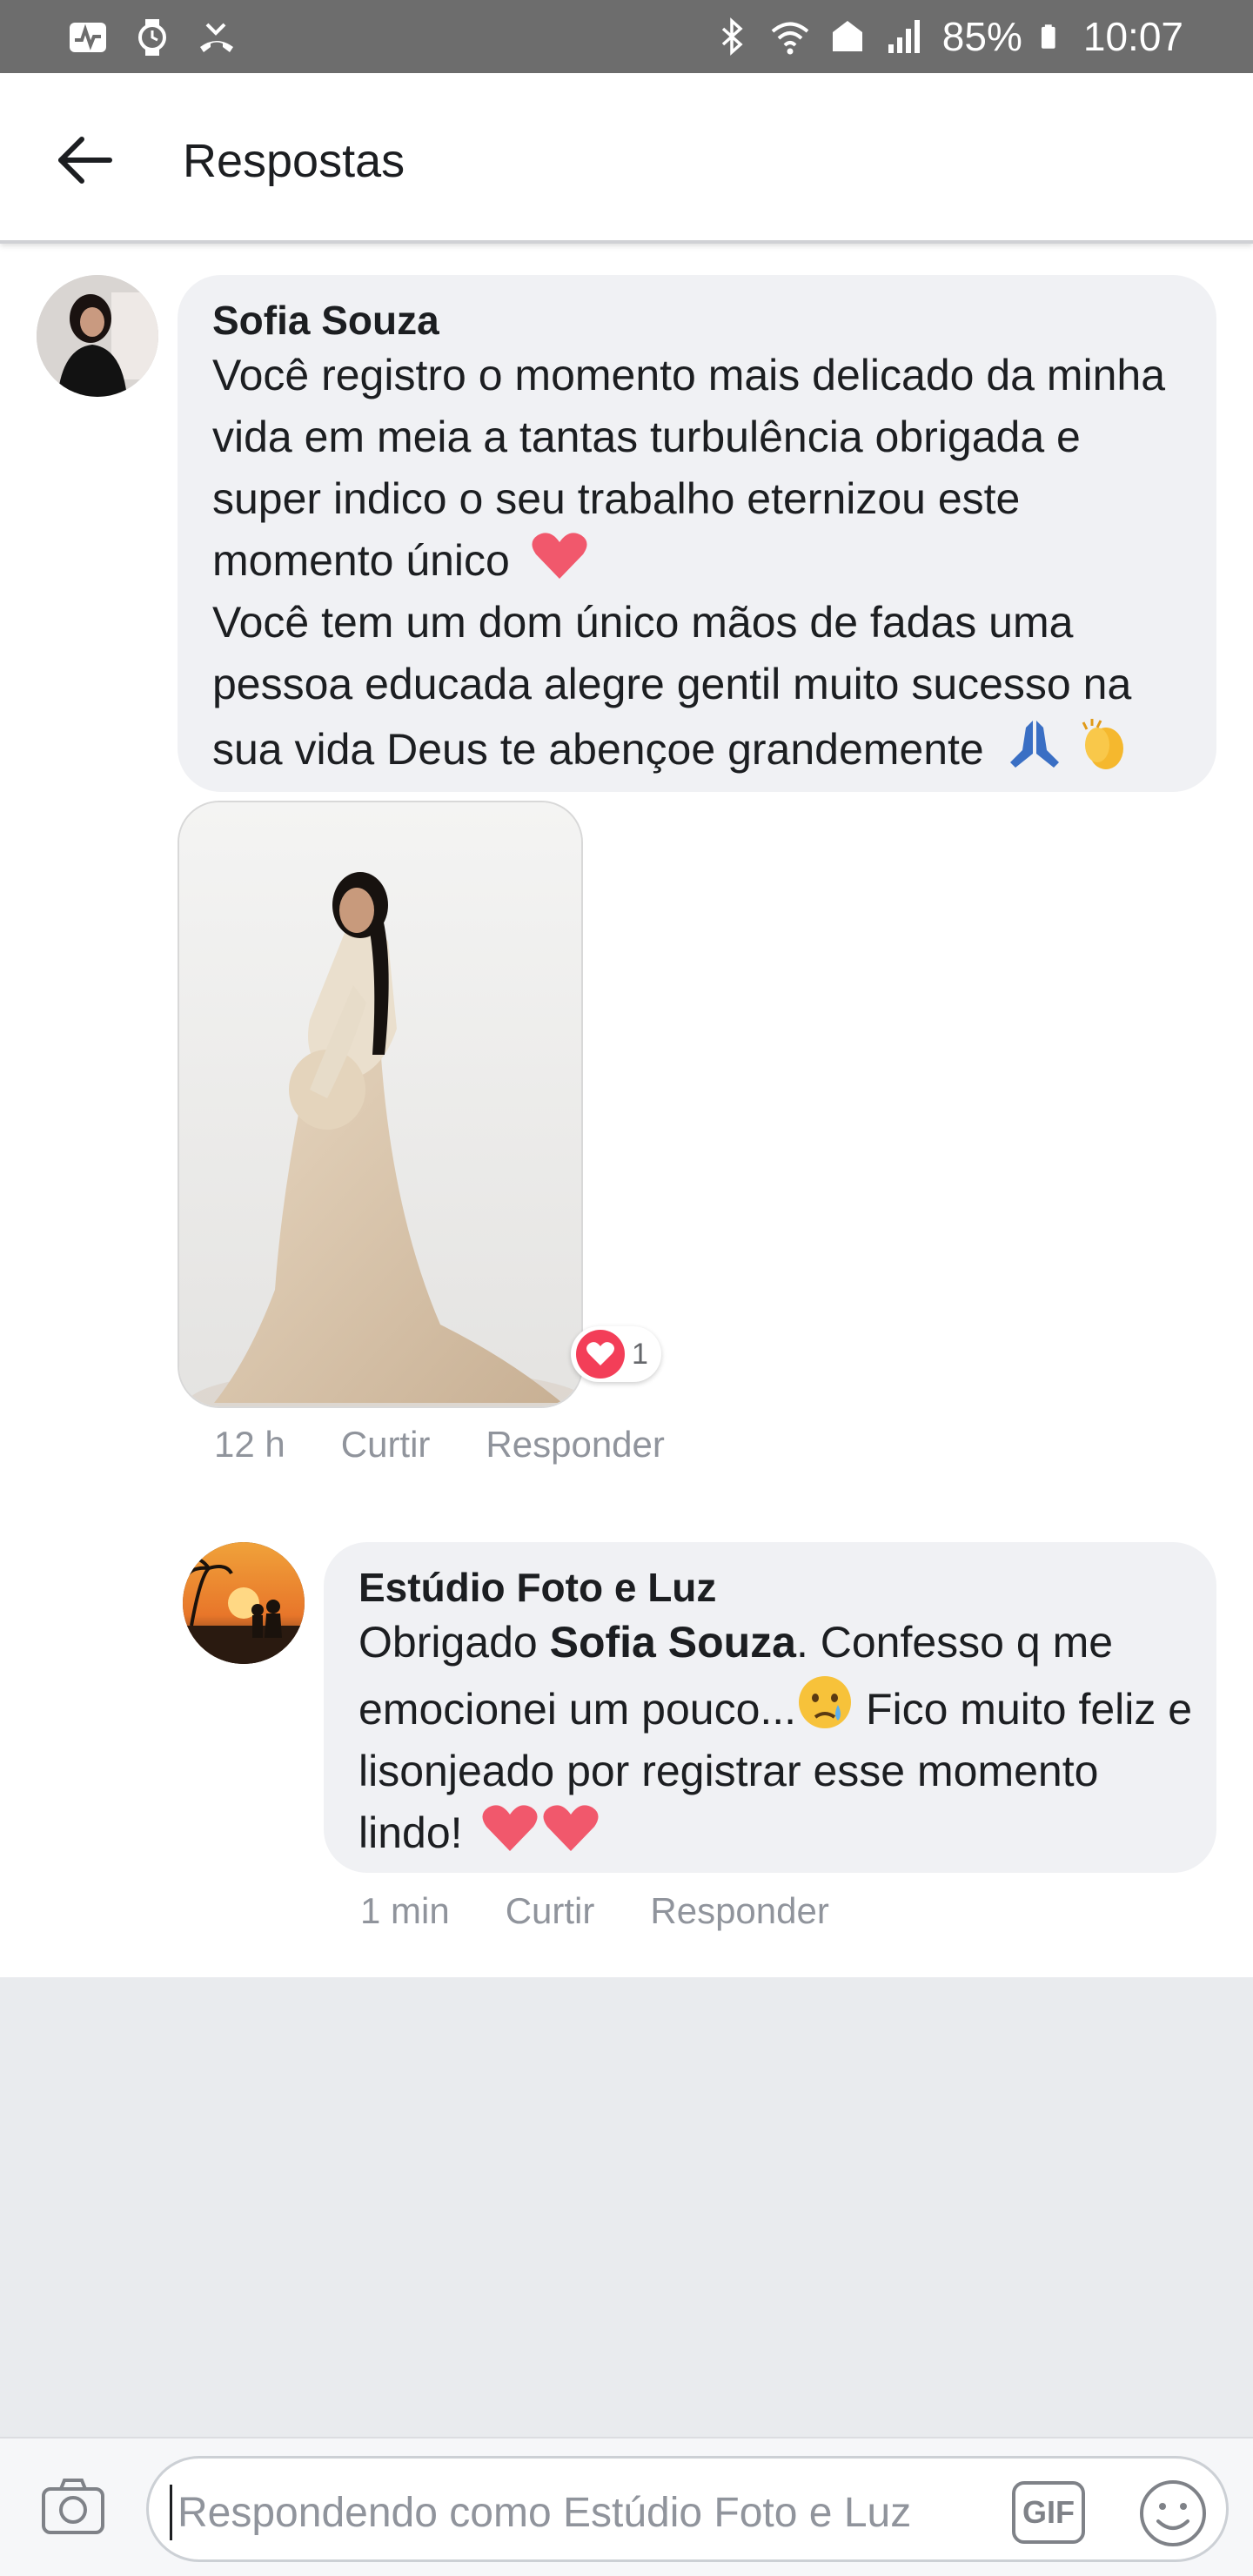  Describe the element at coordinates (88, 37) in the screenshot. I see `activity-icon` at that location.